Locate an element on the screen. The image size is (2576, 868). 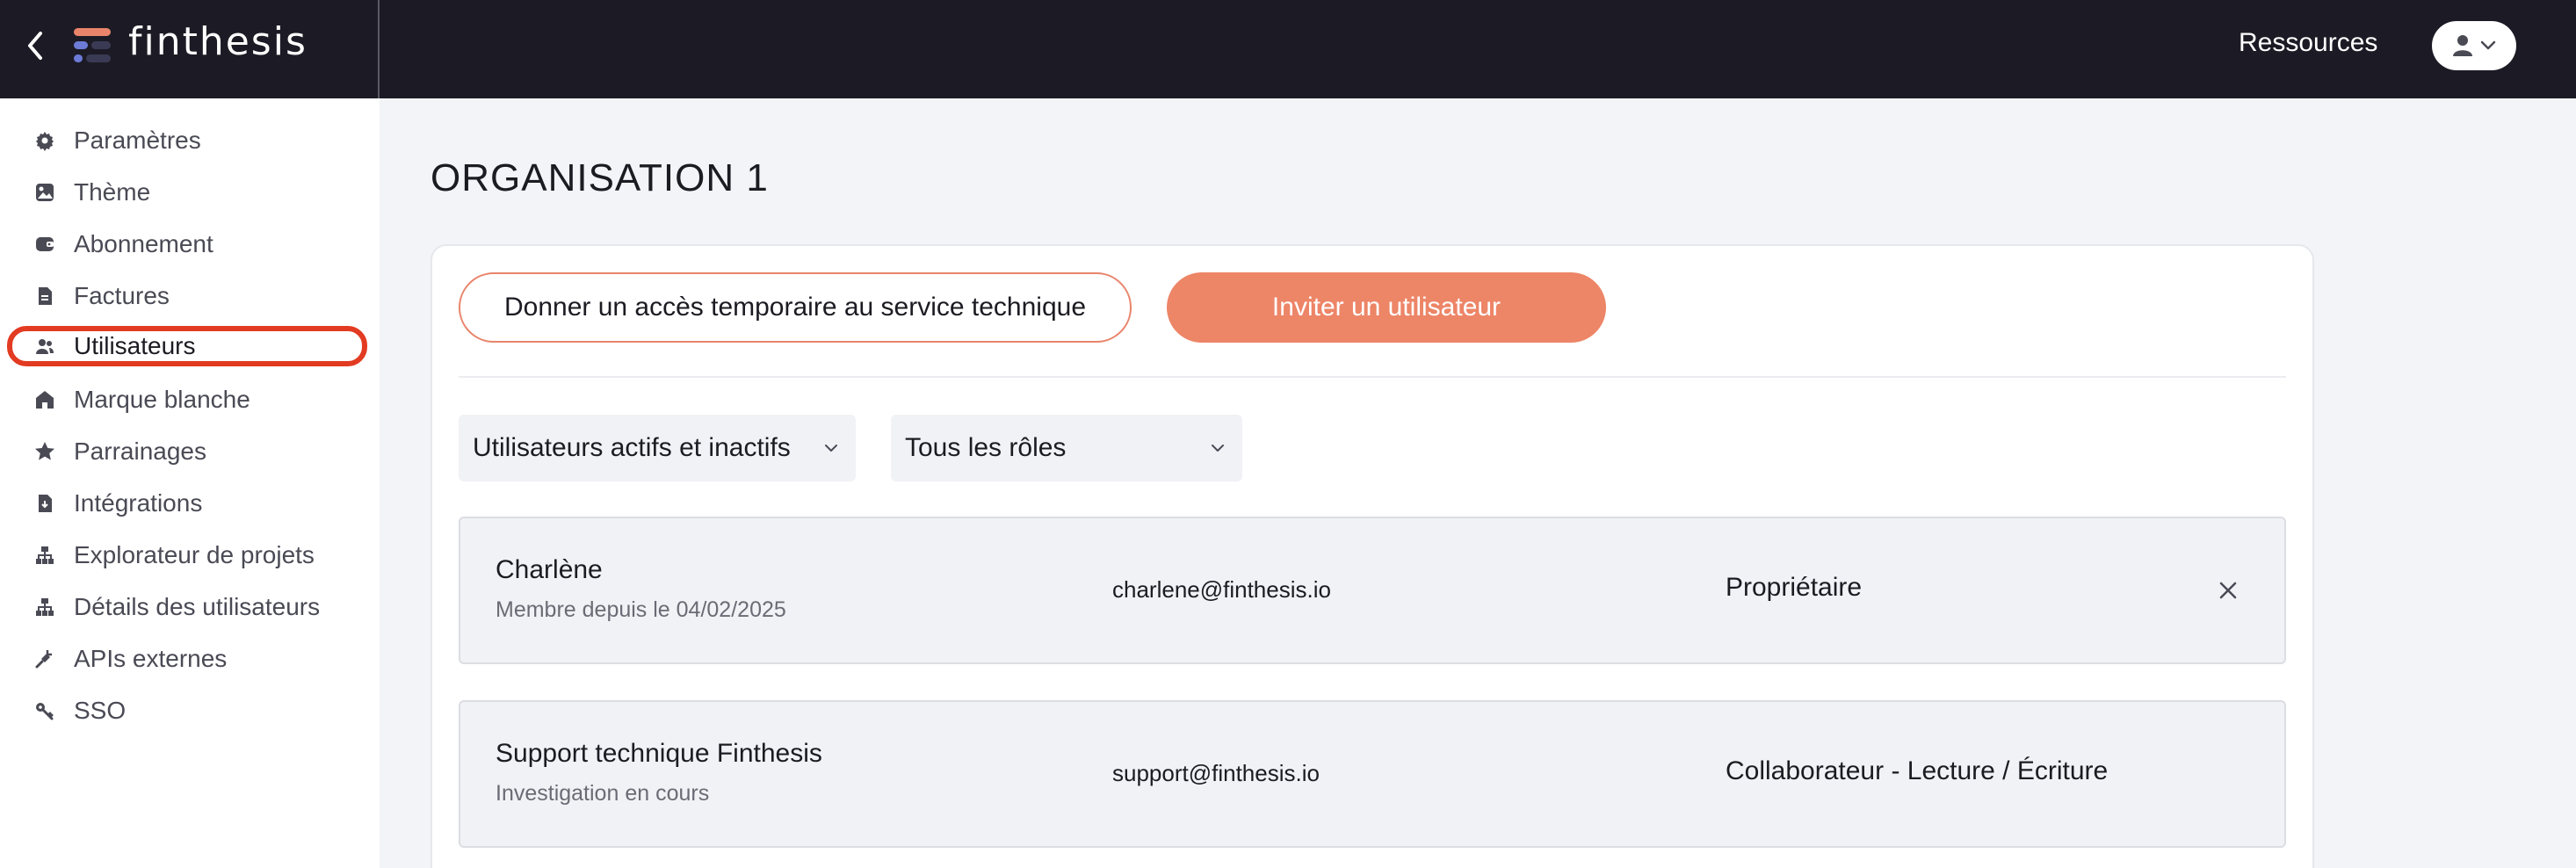
sidebar-item-label: Marque blanche is located at coordinates (162, 399).